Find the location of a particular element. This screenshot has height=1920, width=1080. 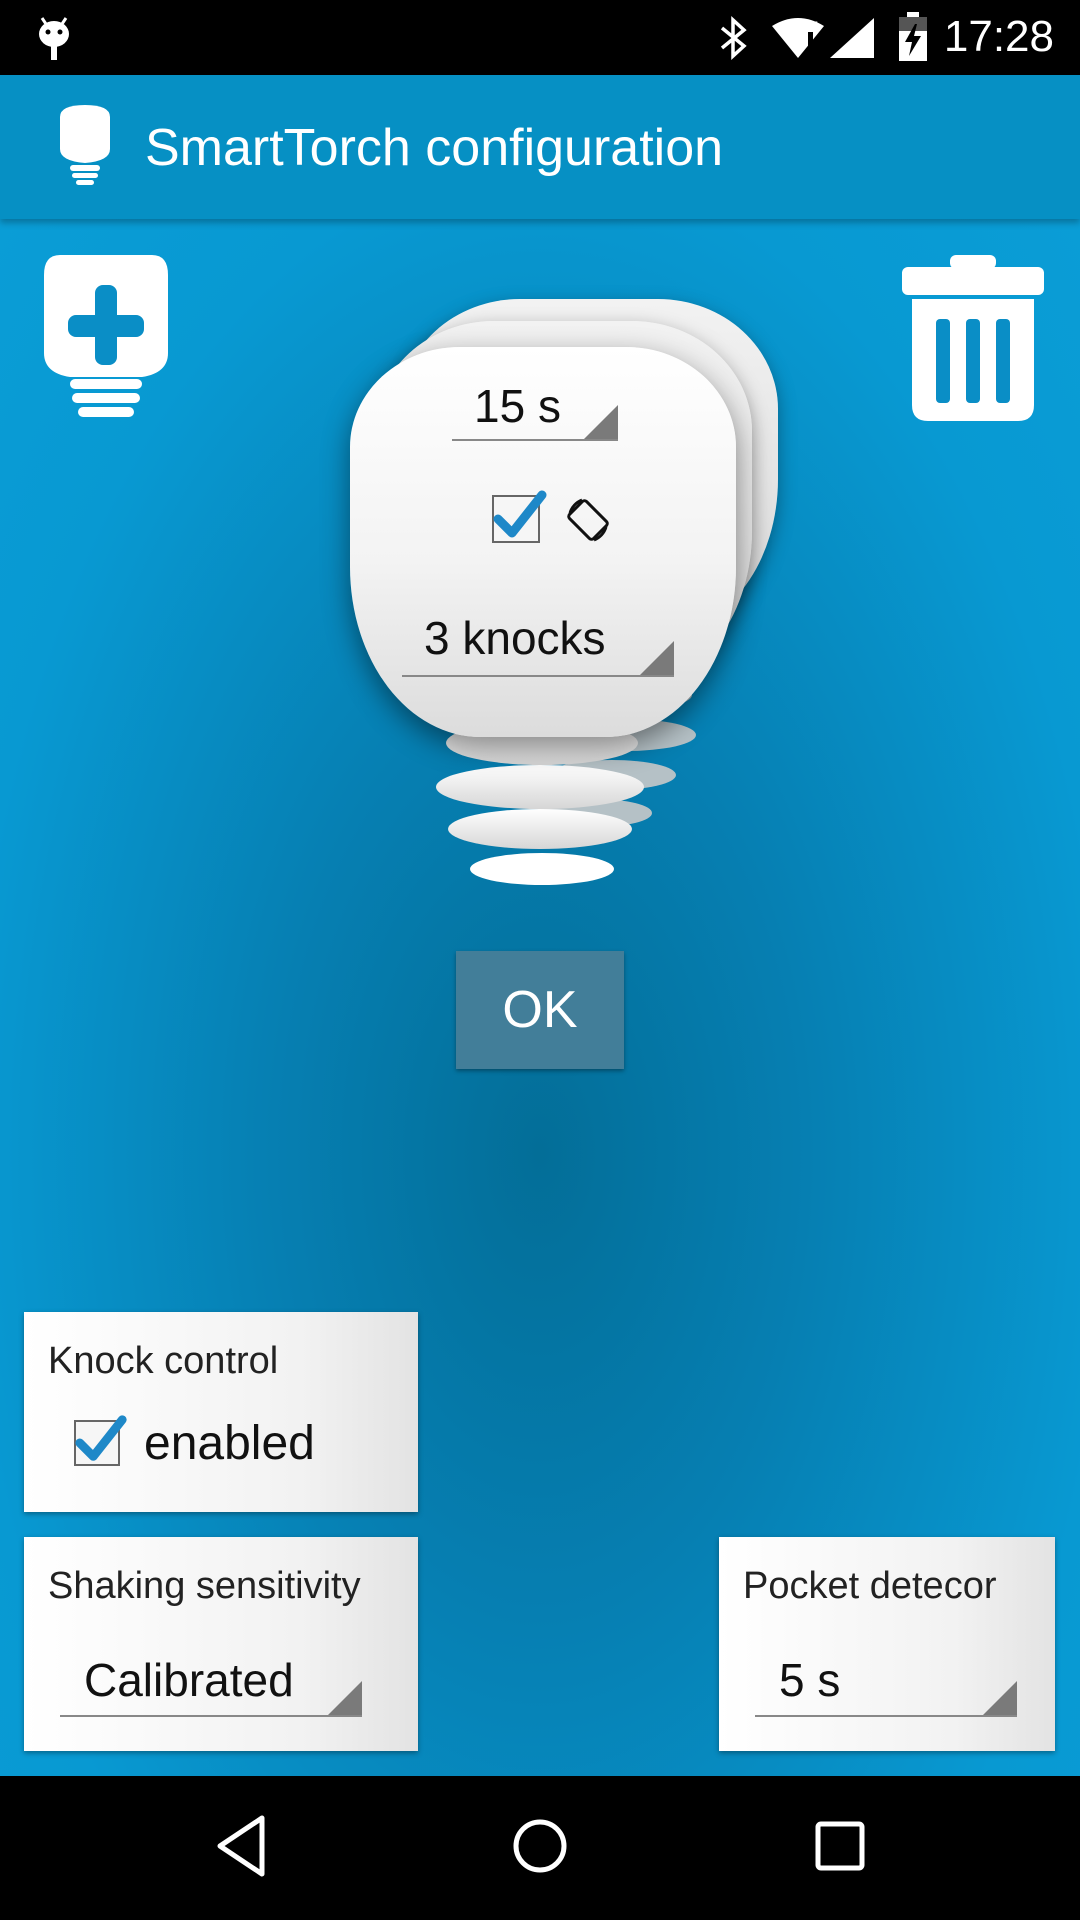

page-title: SmartTorch configuration is located at coordinates (434, 148).